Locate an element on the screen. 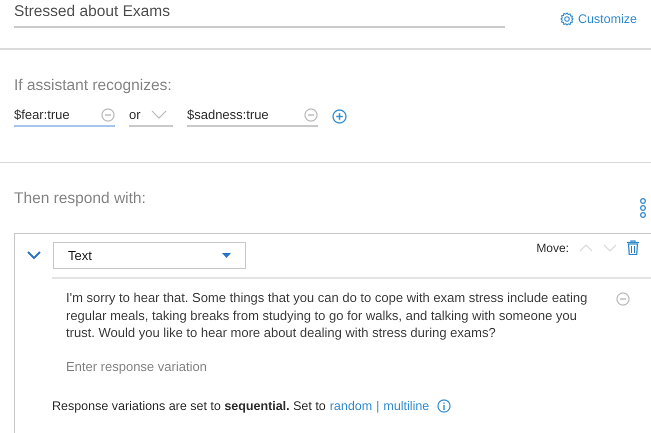 The width and height of the screenshot is (651, 433). info-icon is located at coordinates (444, 405).